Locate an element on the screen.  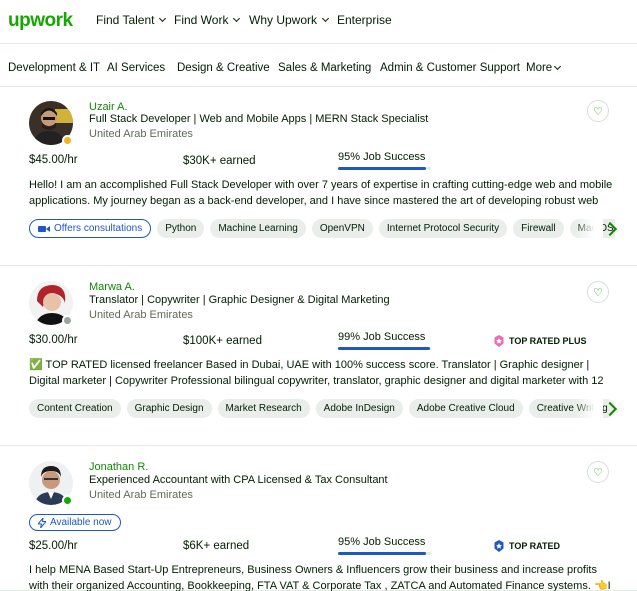
hourly-rate: $30.00/hr is located at coordinates (53, 340).